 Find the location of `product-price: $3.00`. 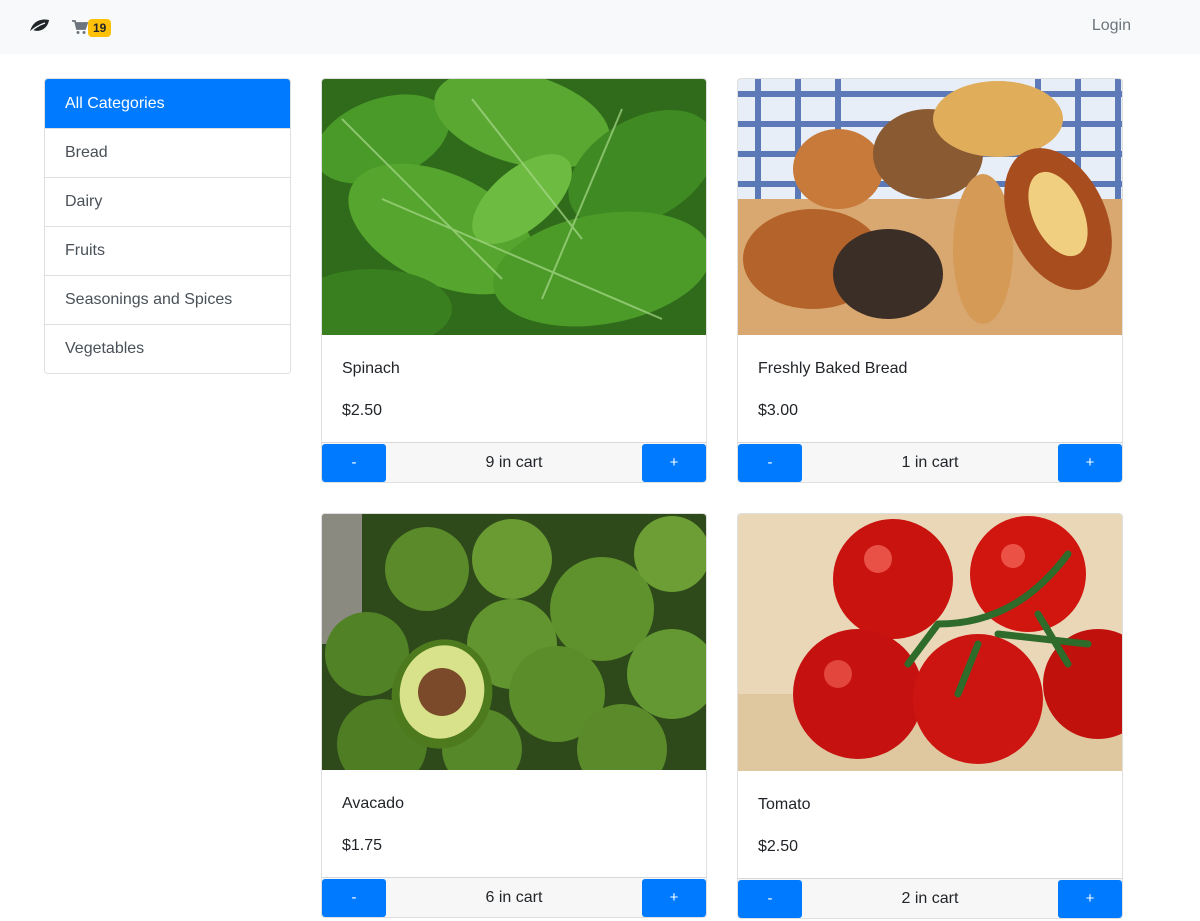

product-price: $3.00 is located at coordinates (778, 410).